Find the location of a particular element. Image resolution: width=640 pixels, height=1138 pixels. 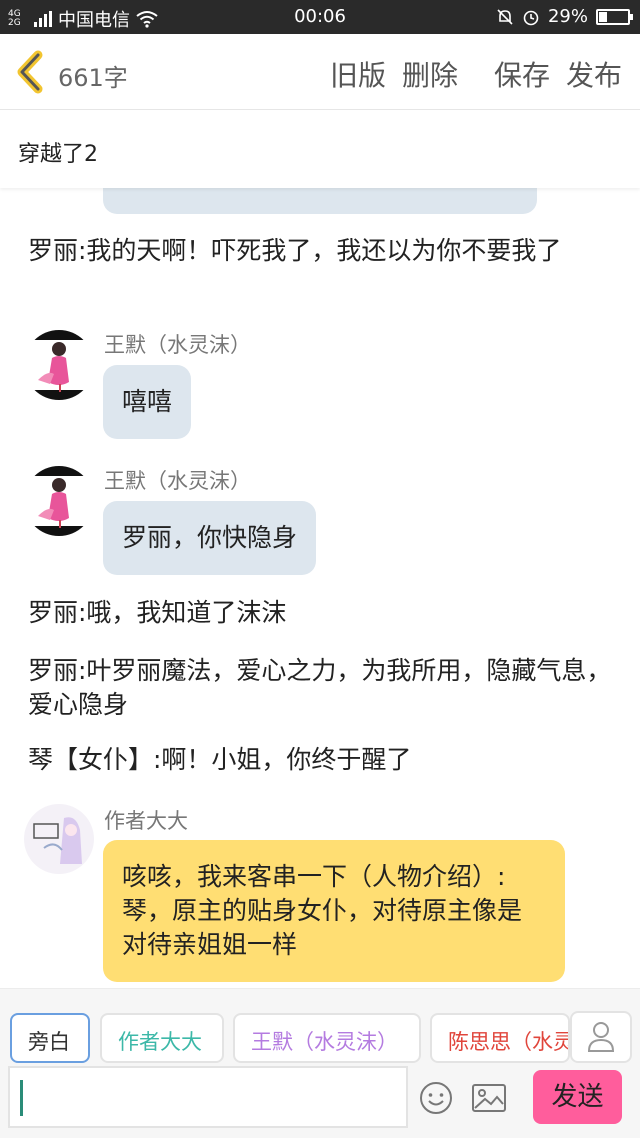

input-row: 发送 is located at coordinates (320, 1102).